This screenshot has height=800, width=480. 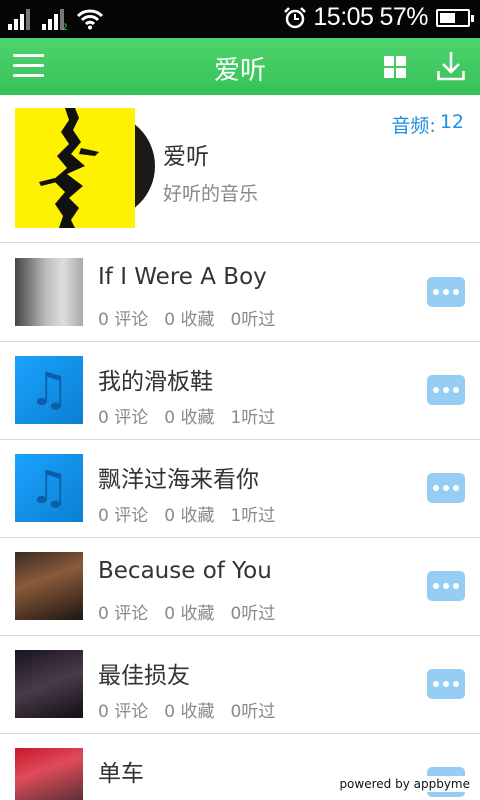 What do you see at coordinates (240, 293) in the screenshot?
I see `track-row: If I Were A Boy 0 评论 0 收藏 0听过` at bounding box center [240, 293].